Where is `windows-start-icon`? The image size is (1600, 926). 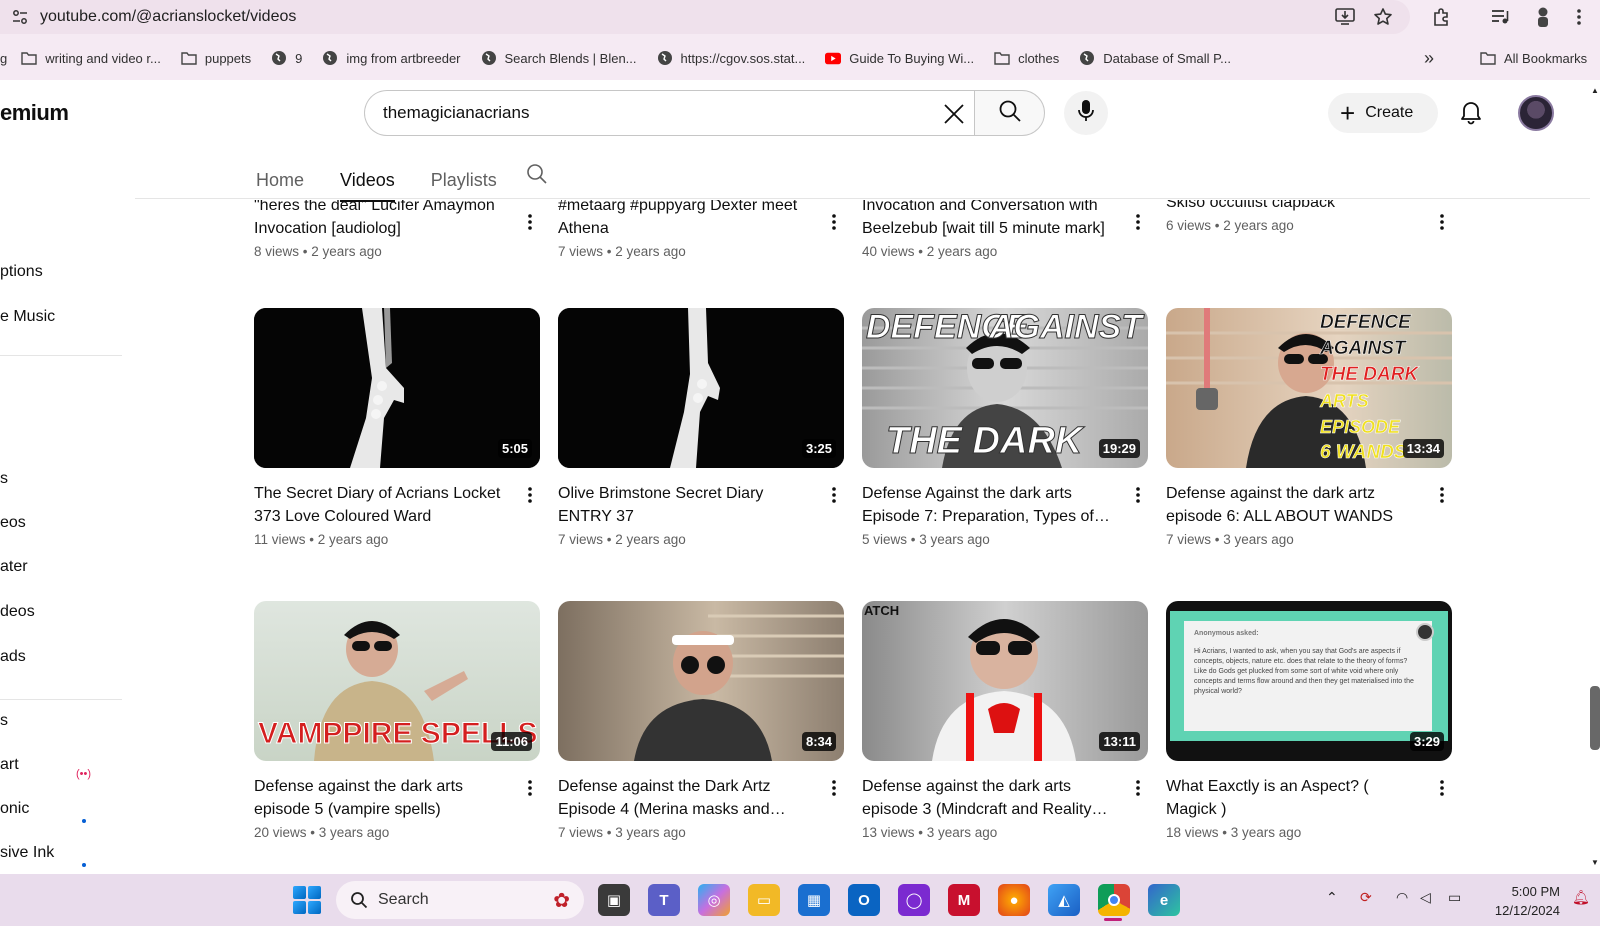
windows-start-icon is located at coordinates (307, 900).